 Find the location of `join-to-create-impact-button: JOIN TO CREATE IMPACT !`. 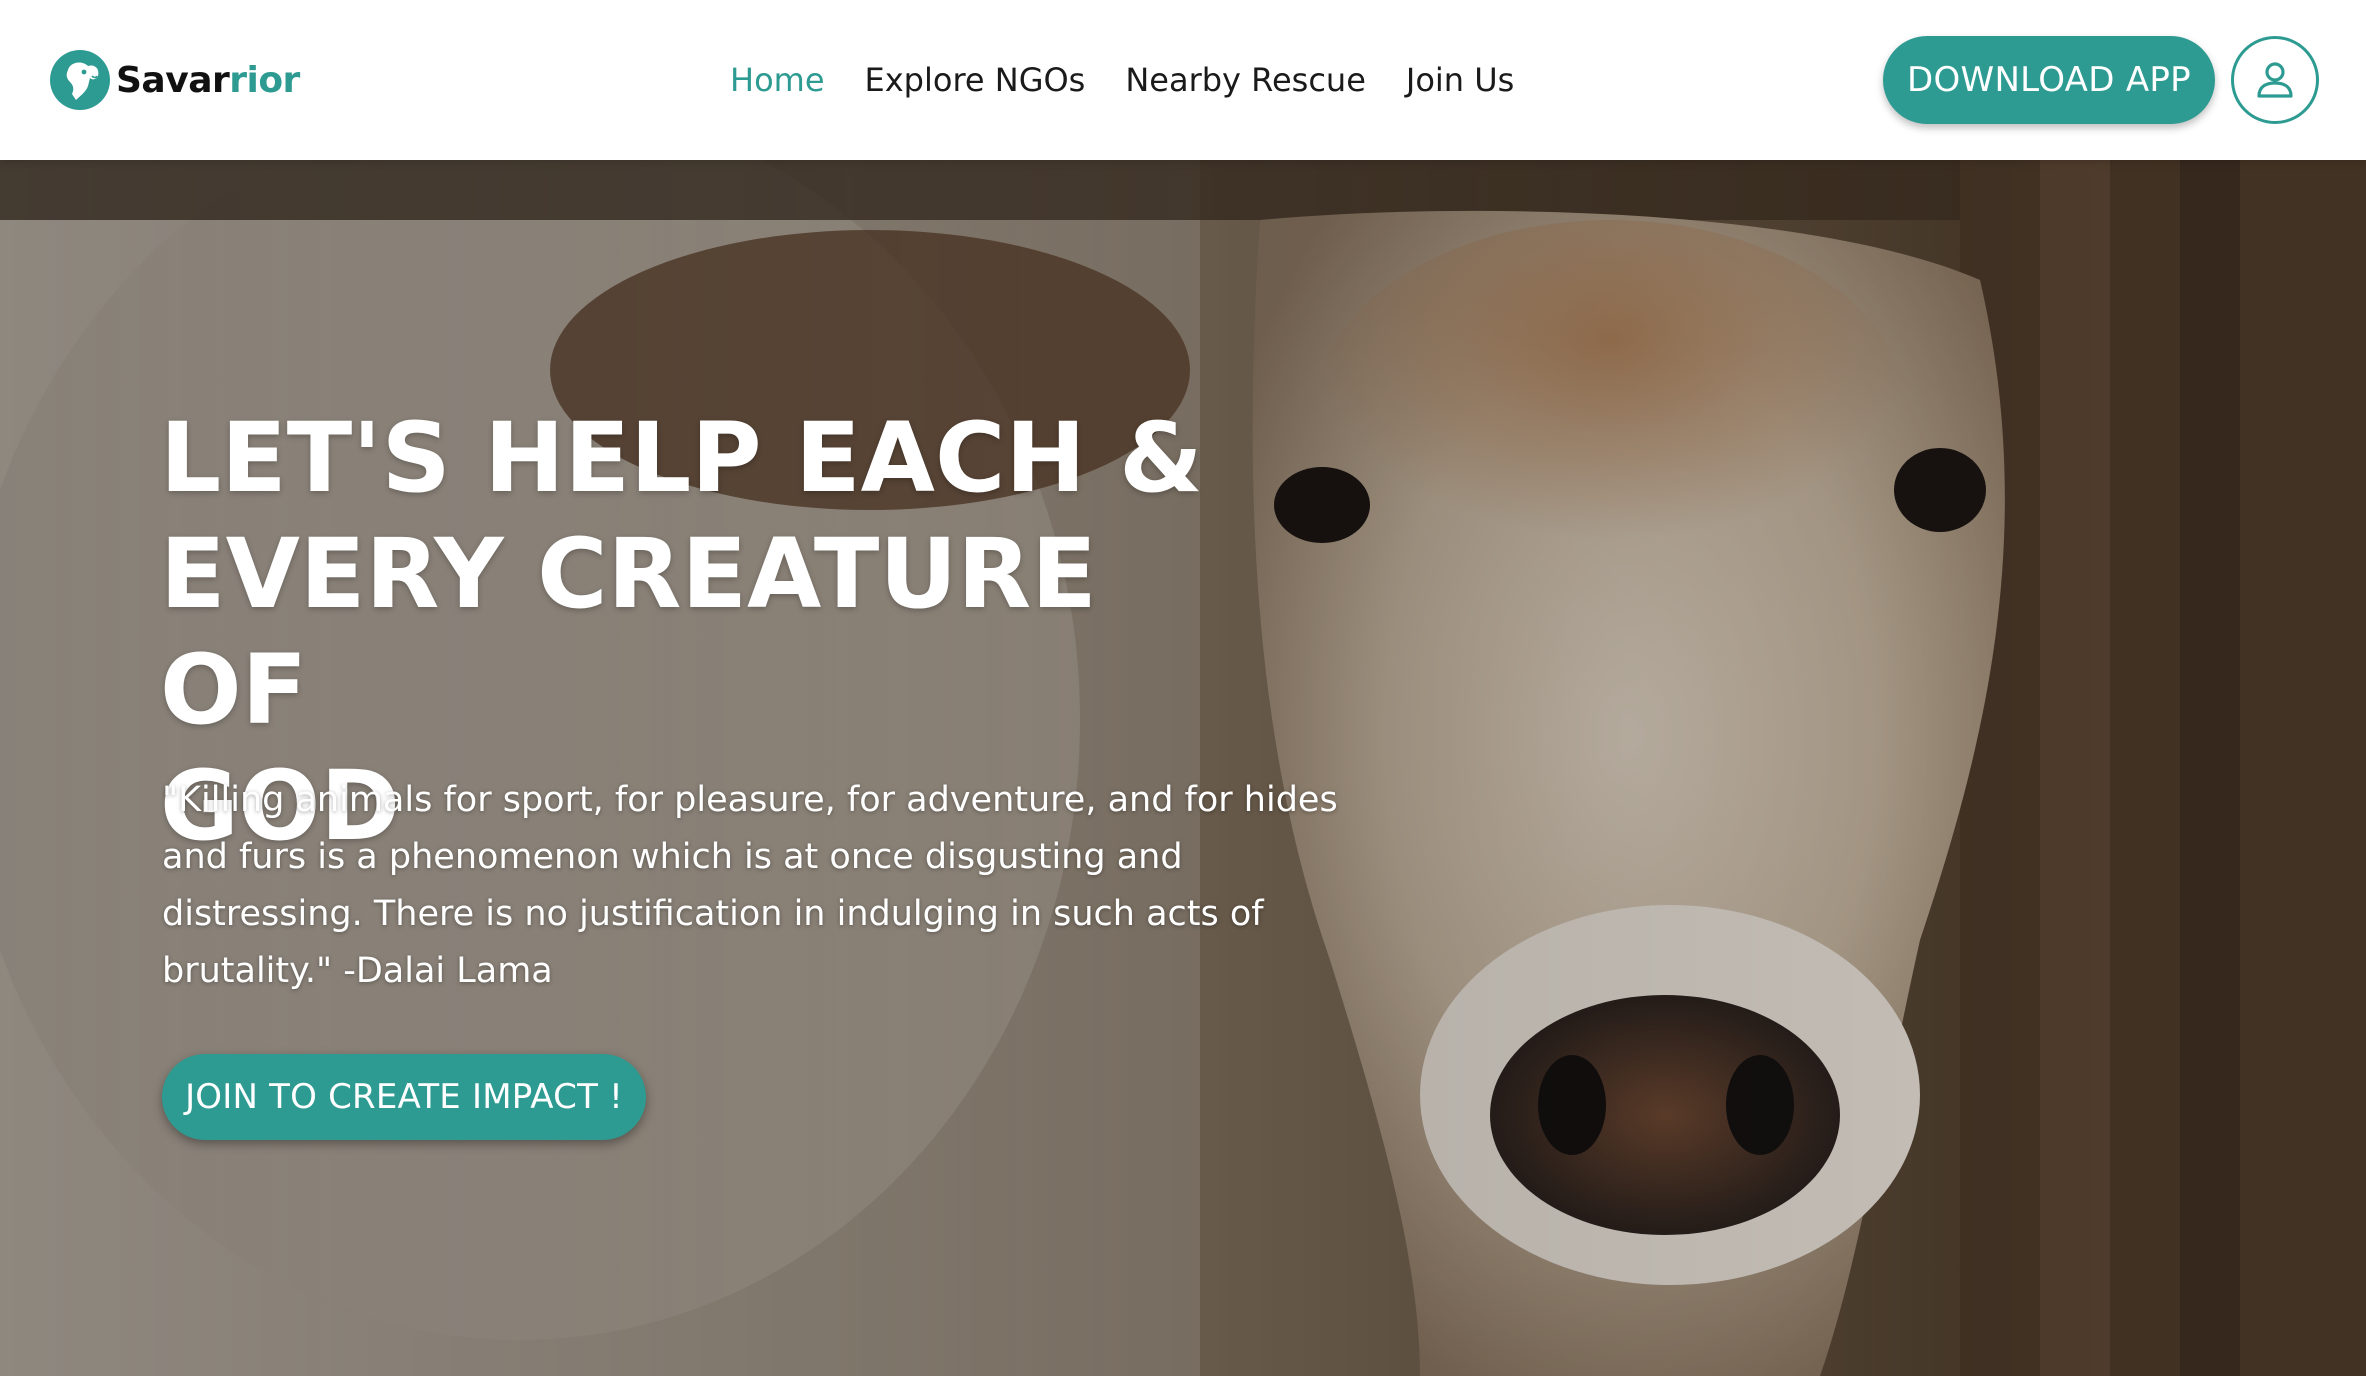

join-to-create-impact-button: JOIN TO CREATE IMPACT ! is located at coordinates (404, 1097).